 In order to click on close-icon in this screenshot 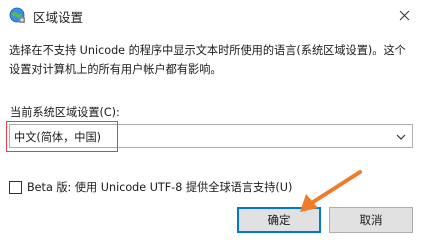, I will do `click(404, 15)`.